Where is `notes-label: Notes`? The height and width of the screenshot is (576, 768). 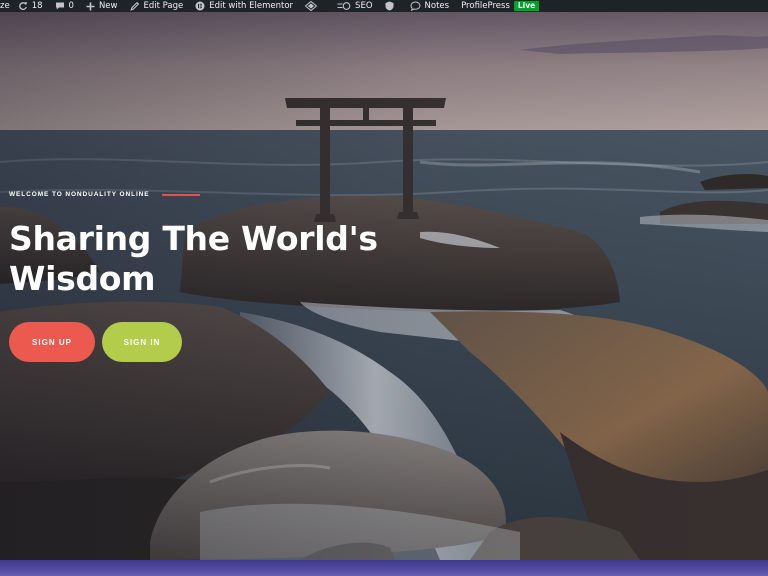
notes-label: Notes is located at coordinates (437, 6).